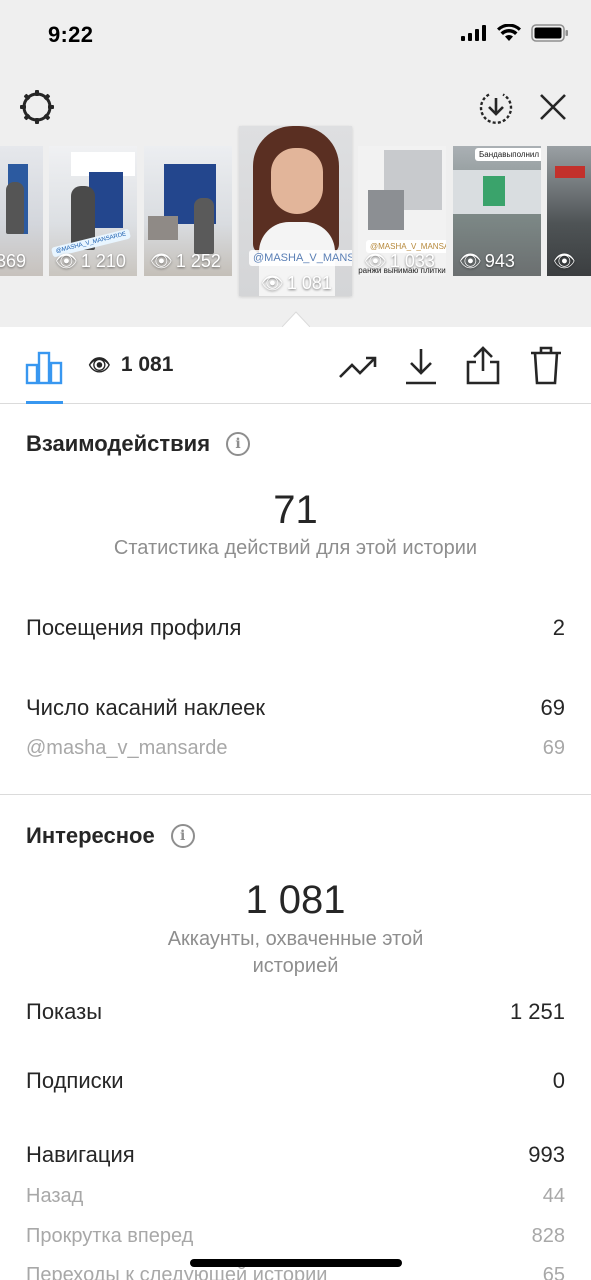  I want to click on thumb-views: 369, so click(13, 261).